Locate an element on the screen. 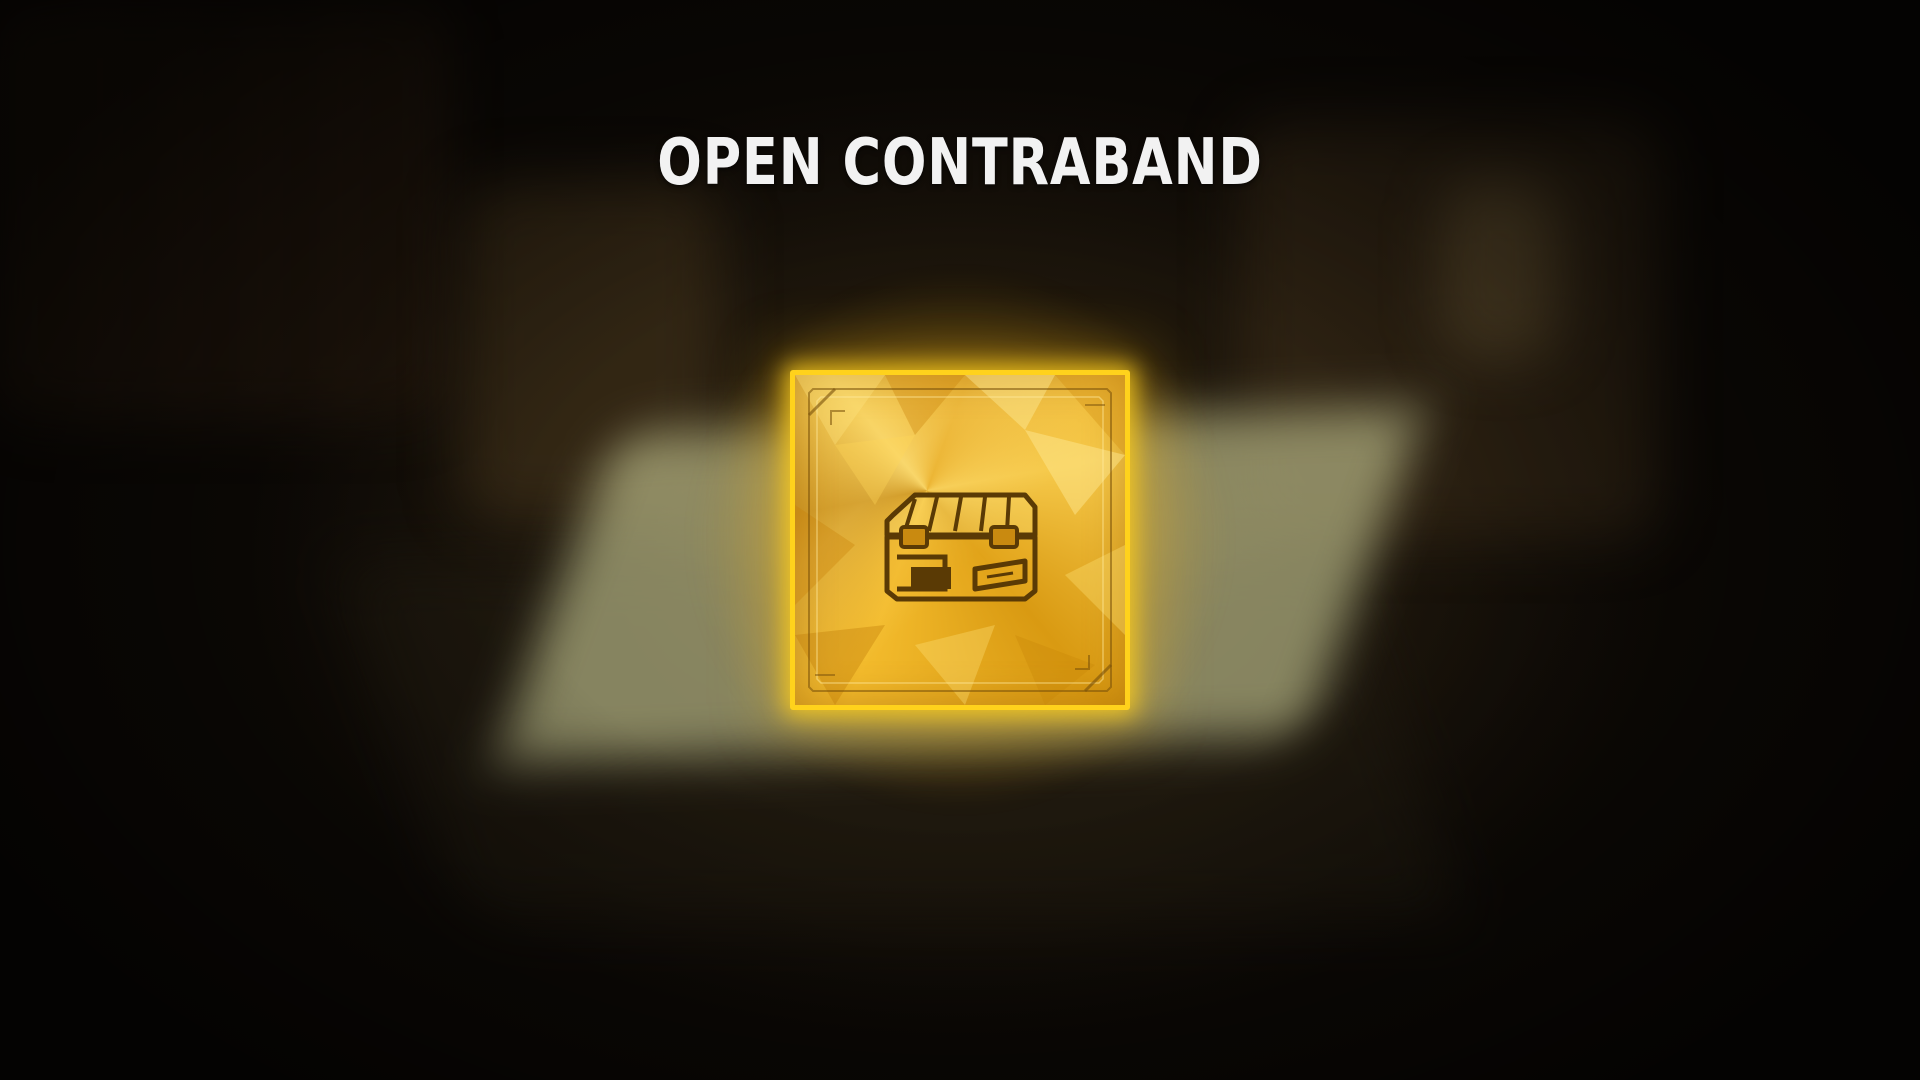 Image resolution: width=1920 pixels, height=1080 pixels. contraband-card is located at coordinates (960, 540).